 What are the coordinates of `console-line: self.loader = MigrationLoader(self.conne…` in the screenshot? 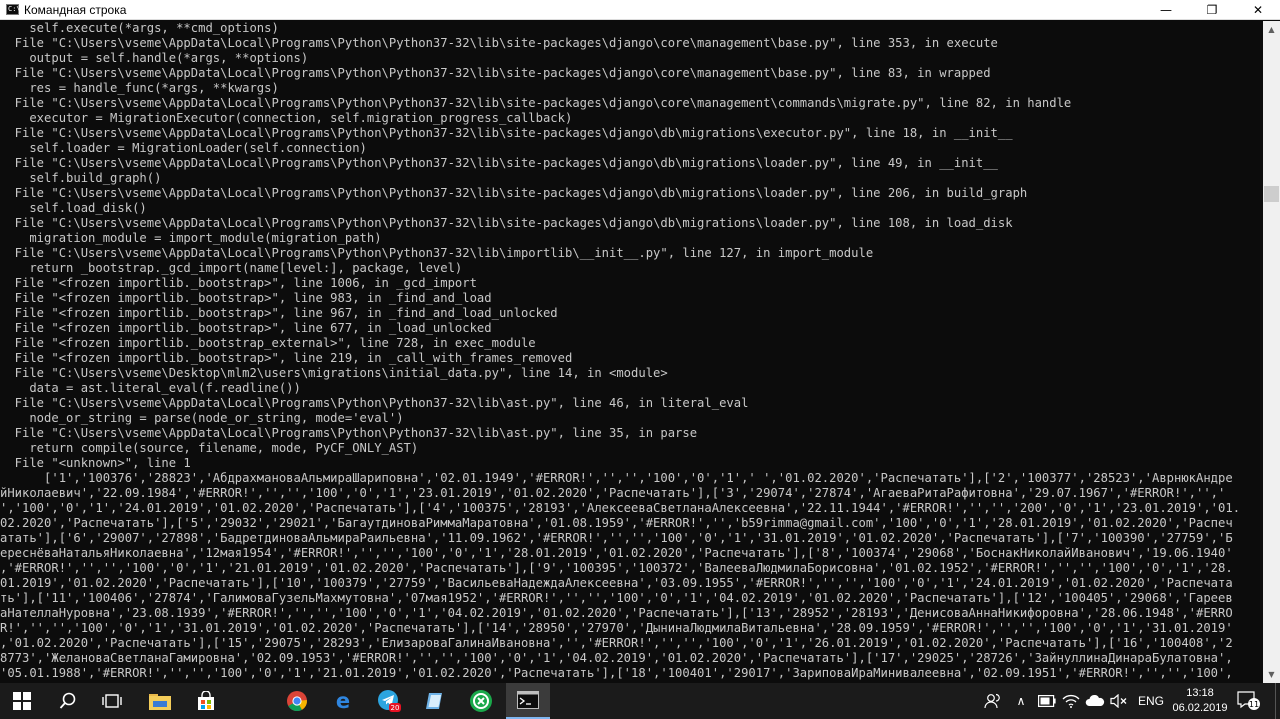 It's located at (183, 148).